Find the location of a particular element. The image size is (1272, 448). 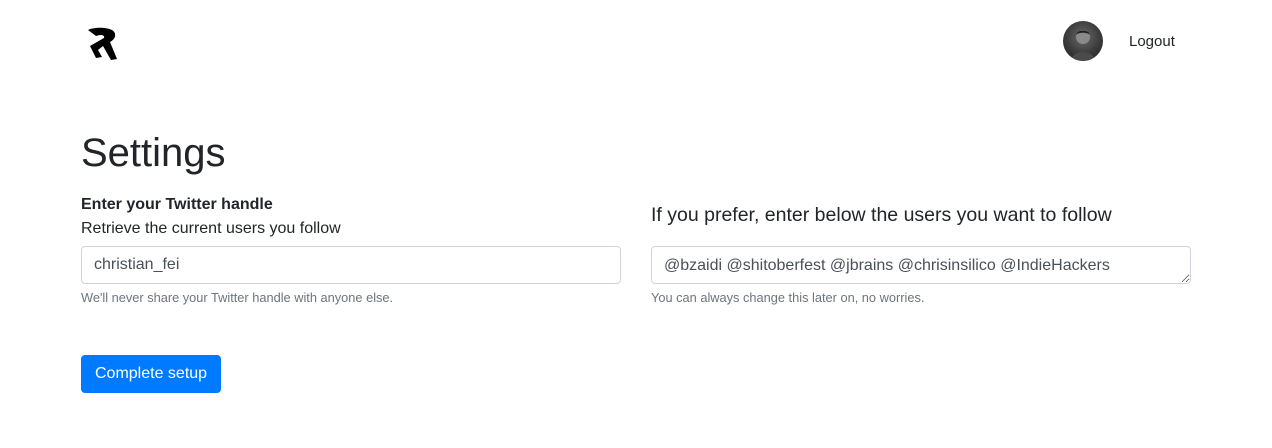

page-title: Settings is located at coordinates (153, 153).